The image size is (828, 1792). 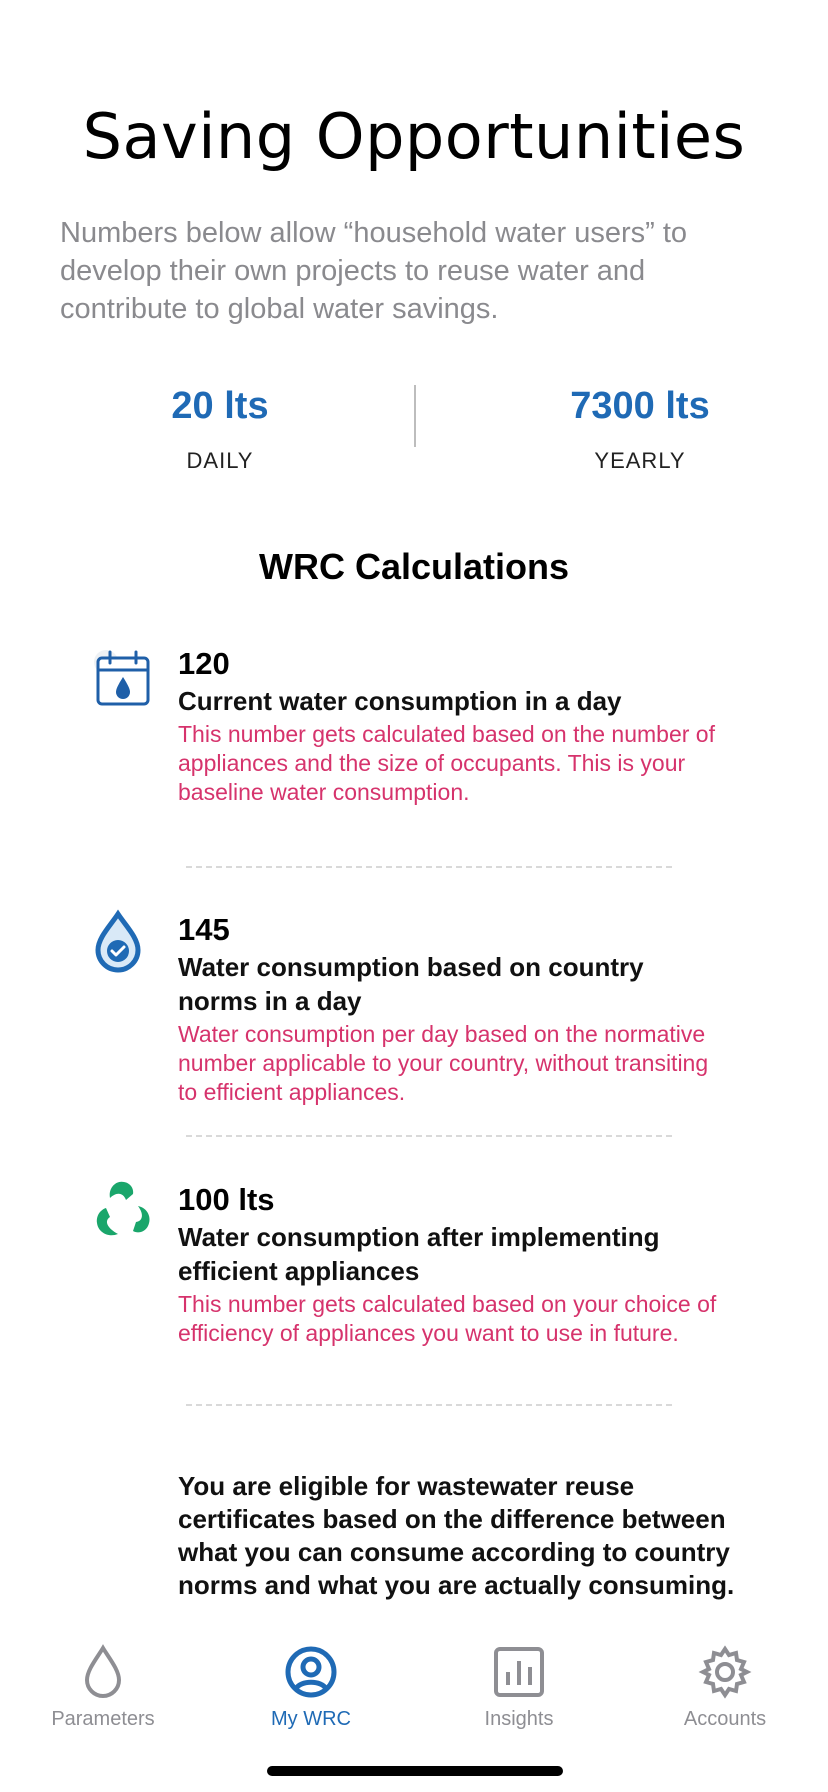 What do you see at coordinates (640, 429) in the screenshot?
I see `yearly-savings: 7300 lts YEARLY` at bounding box center [640, 429].